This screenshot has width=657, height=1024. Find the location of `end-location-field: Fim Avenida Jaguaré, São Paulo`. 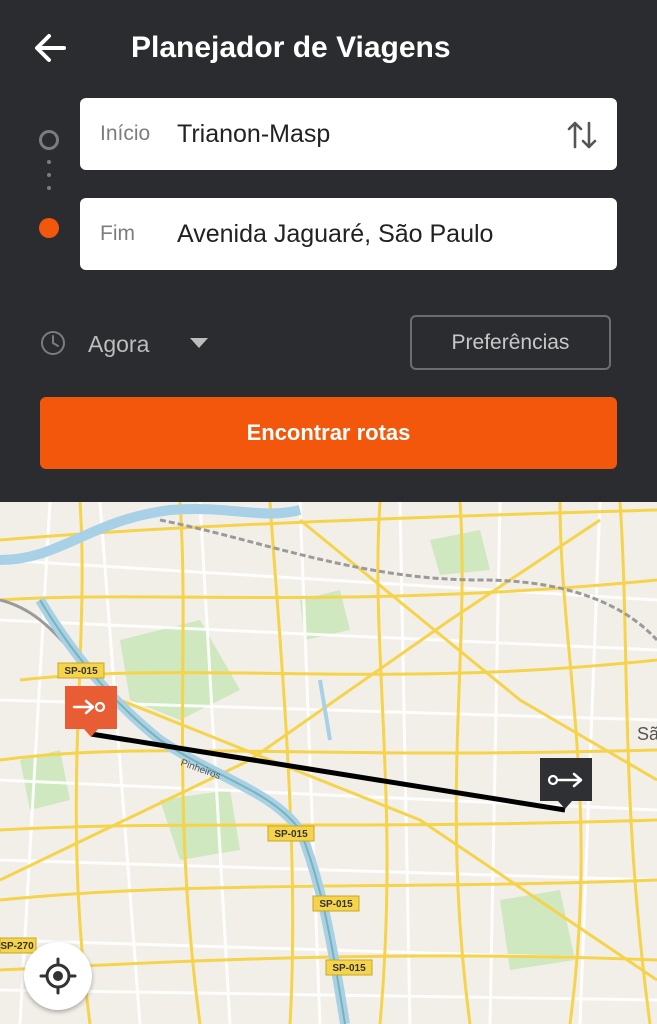

end-location-field: Fim Avenida Jaguaré, São Paulo is located at coordinates (348, 234).